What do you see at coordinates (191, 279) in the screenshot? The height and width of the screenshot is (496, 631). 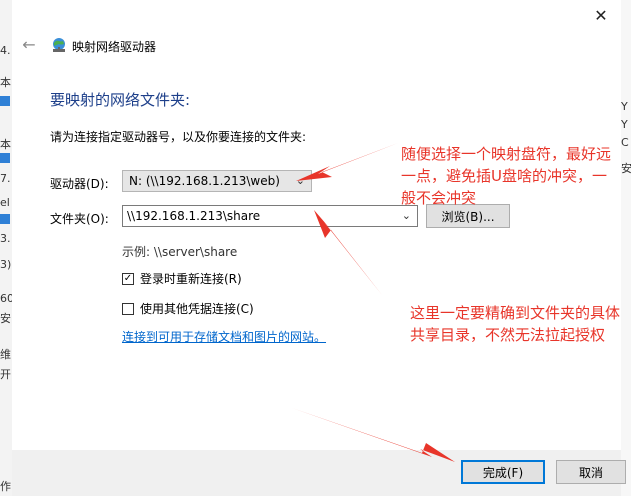 I see `reconnect-label: 登录时重新连接(R)` at bounding box center [191, 279].